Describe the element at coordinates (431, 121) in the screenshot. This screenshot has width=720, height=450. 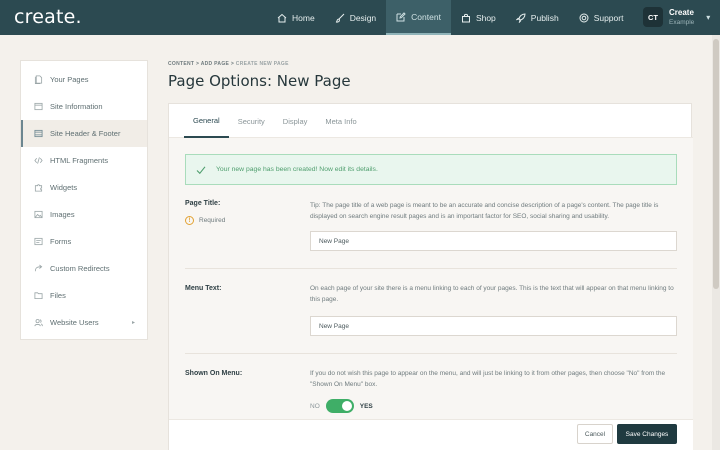
I see `tab-bar: General Security Display Meta Info` at that location.